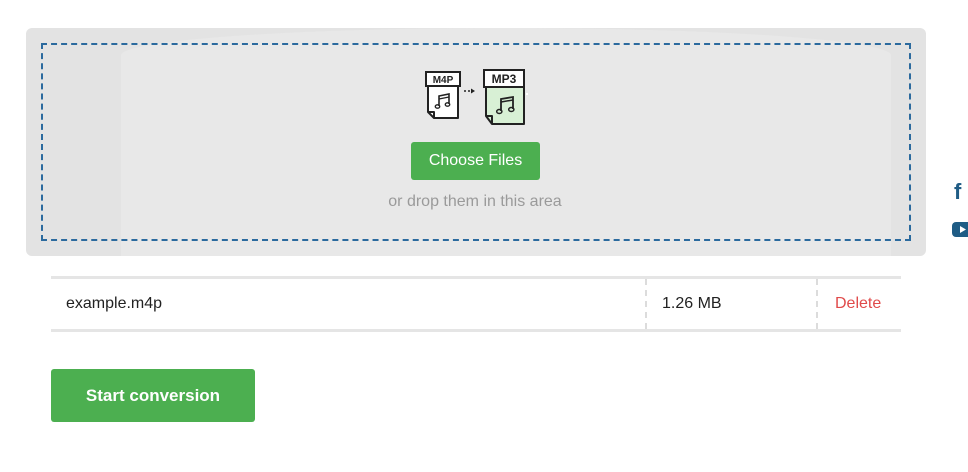 This screenshot has width=968, height=472. I want to click on arrow-right-icon, so click(469, 91).